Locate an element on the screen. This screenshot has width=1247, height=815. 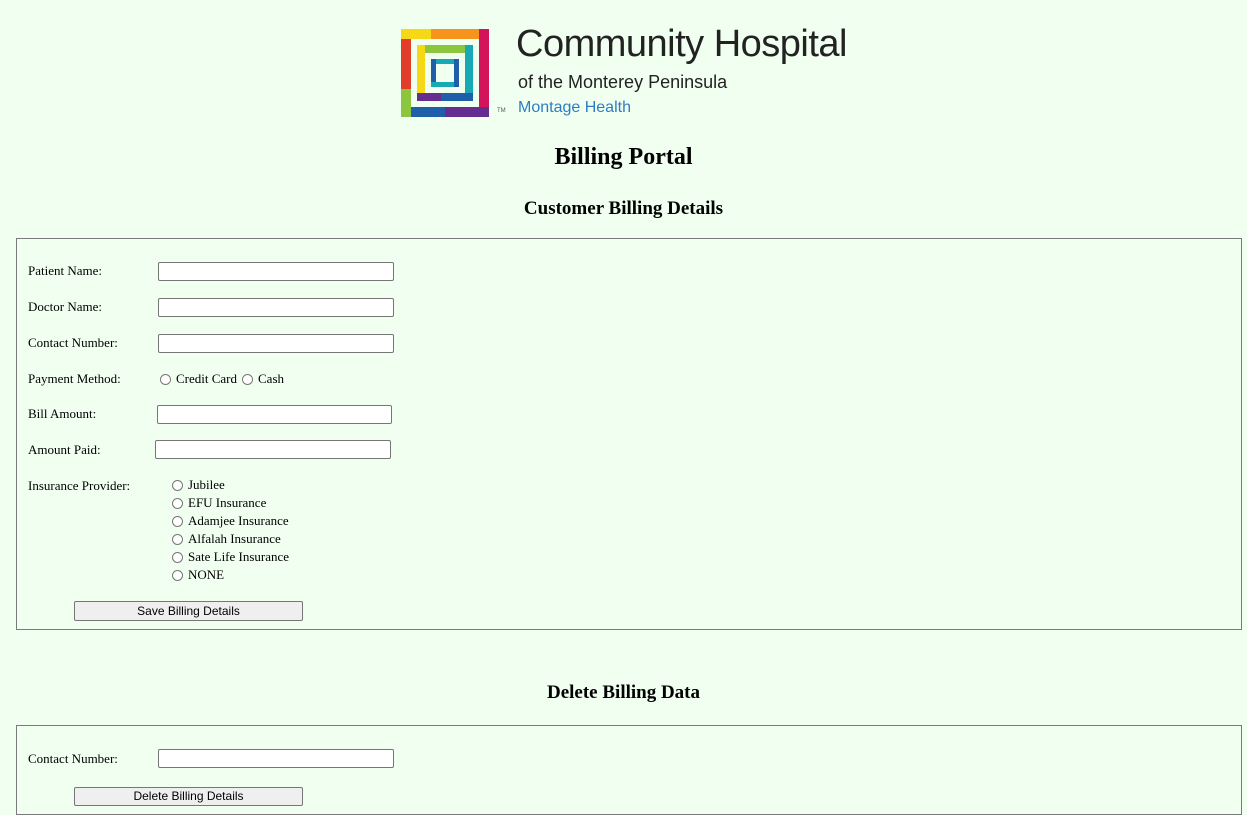
insurance-alfalah-label: Alfalah Insurance is located at coordinates (234, 538).